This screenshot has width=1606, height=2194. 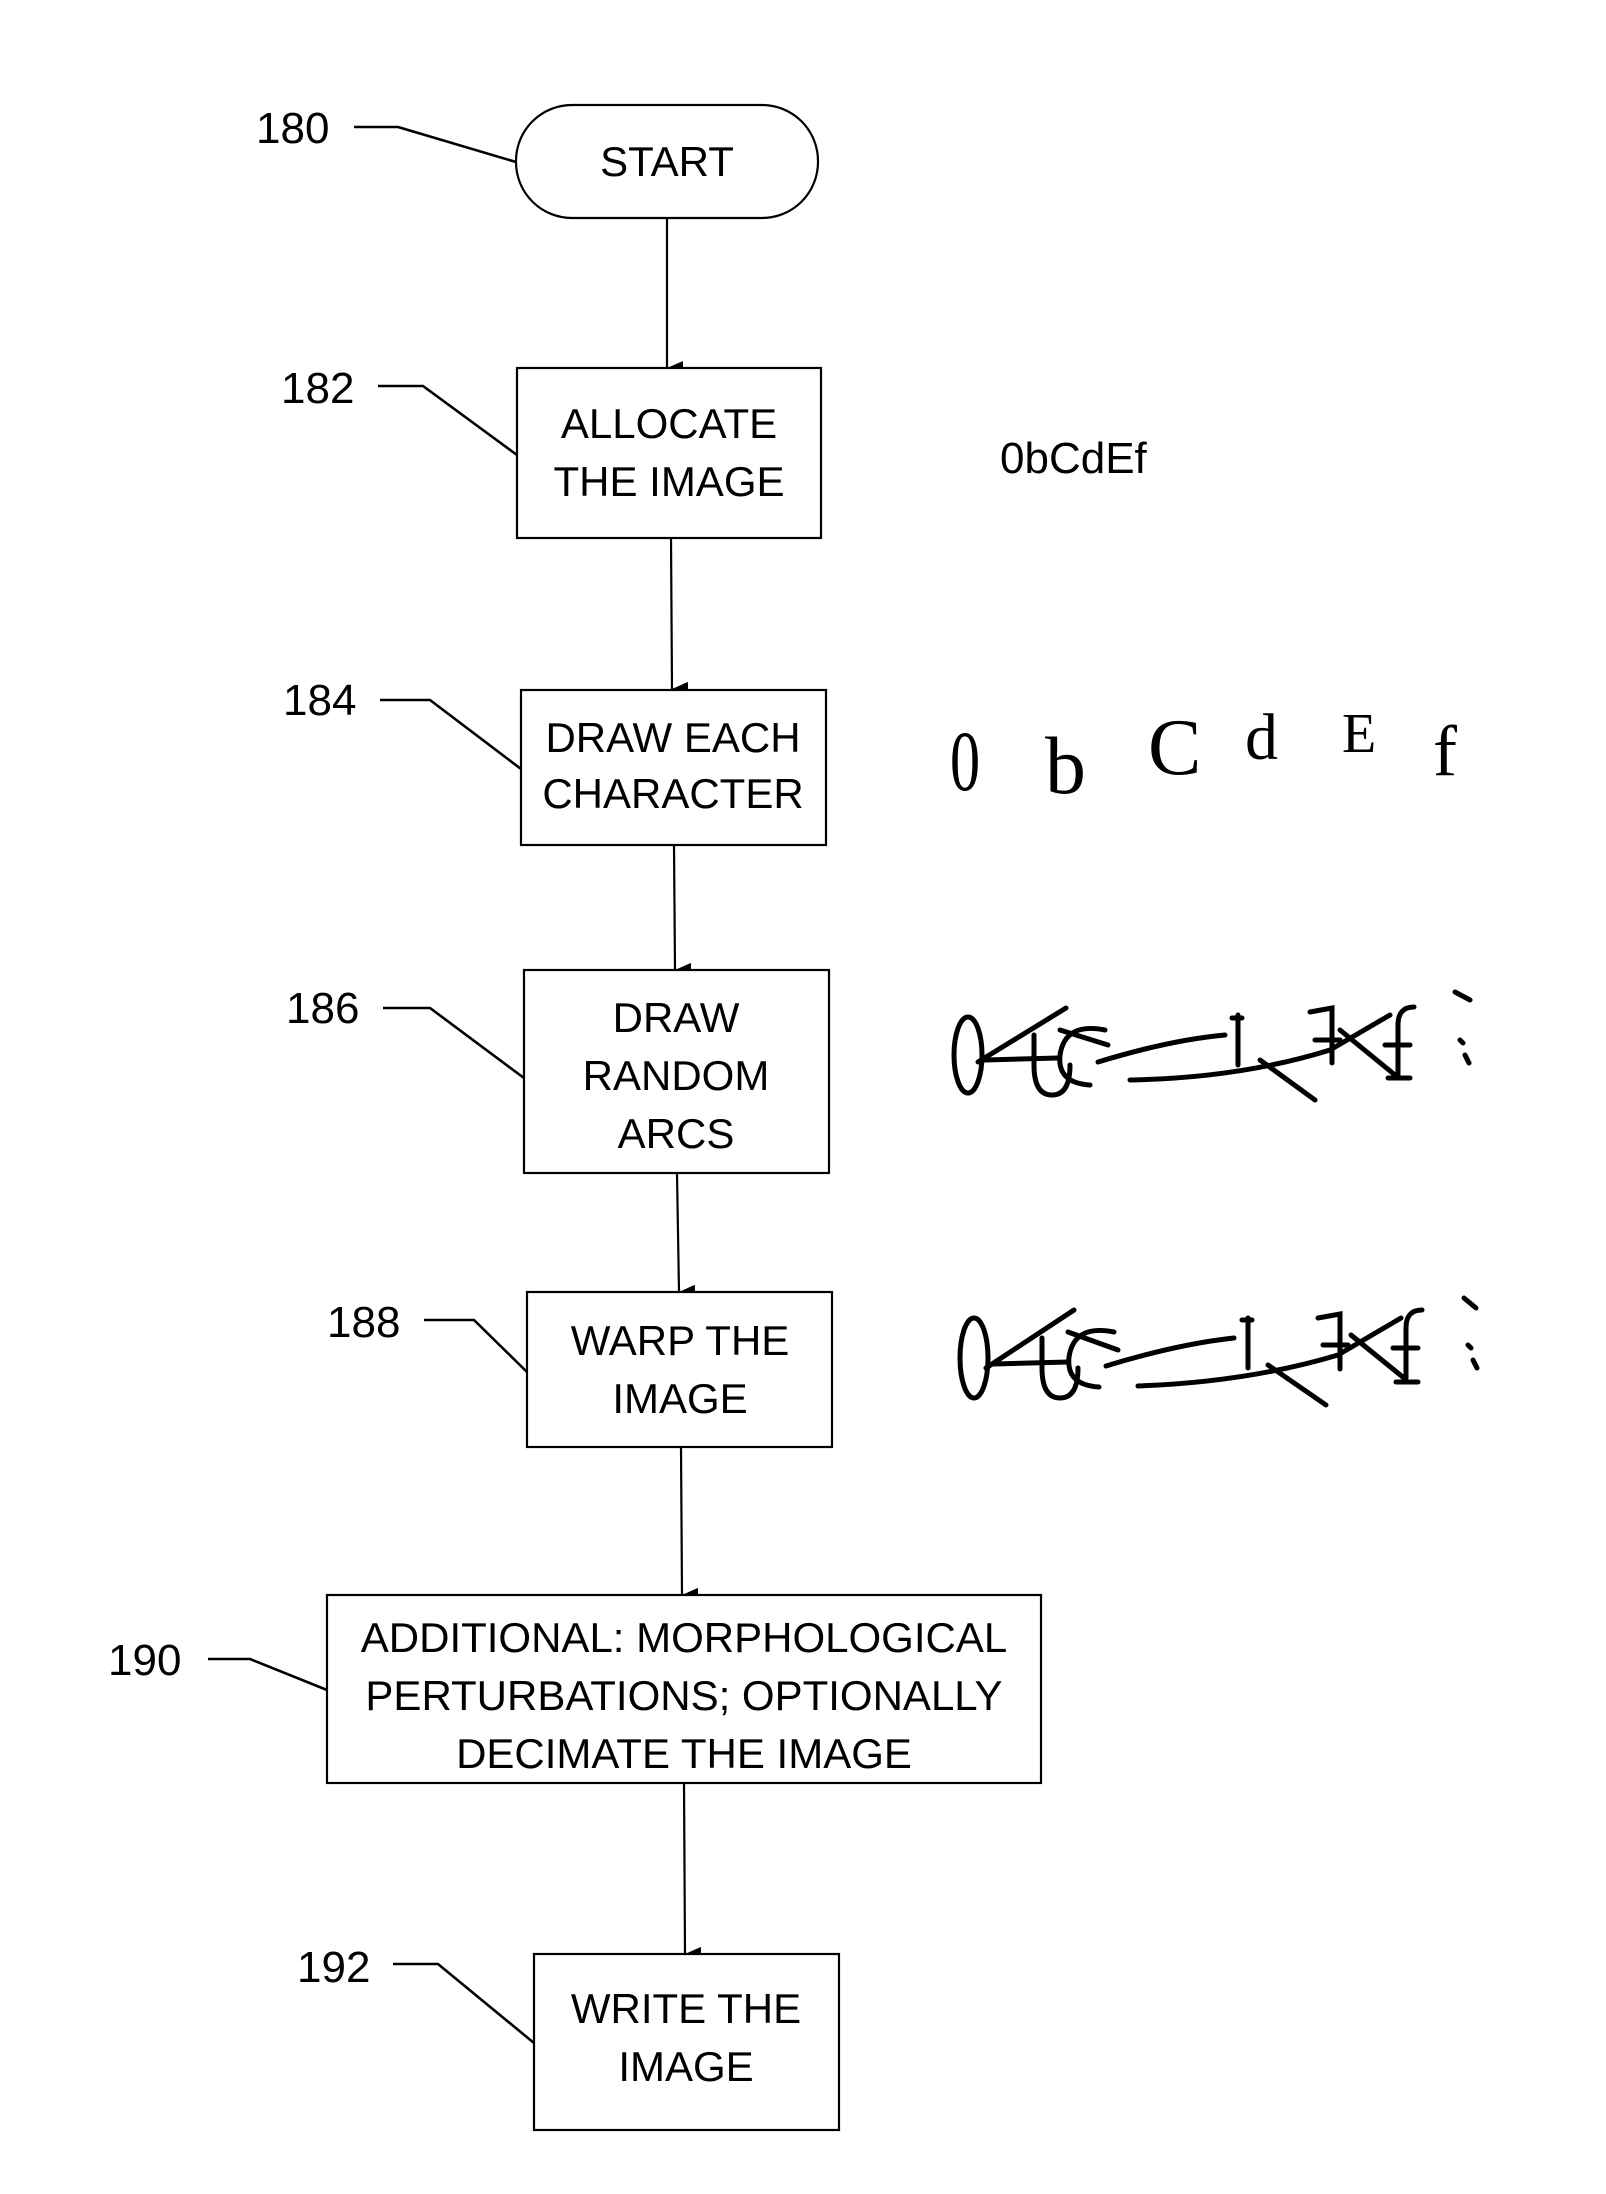 I want to click on ref-label-190: 190, so click(x=144, y=1660).